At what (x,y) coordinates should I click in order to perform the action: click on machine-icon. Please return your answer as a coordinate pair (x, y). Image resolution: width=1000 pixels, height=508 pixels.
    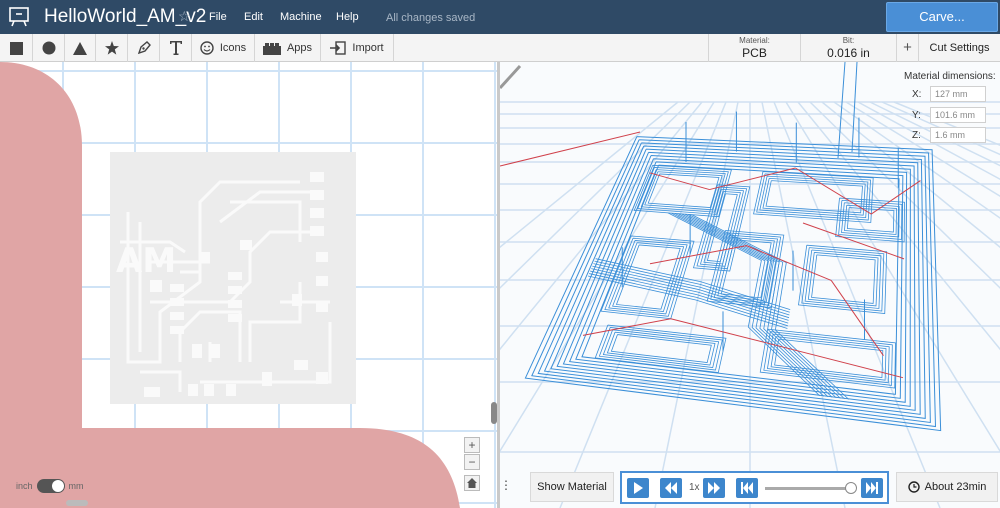
    Looking at the image, I should click on (19, 17).